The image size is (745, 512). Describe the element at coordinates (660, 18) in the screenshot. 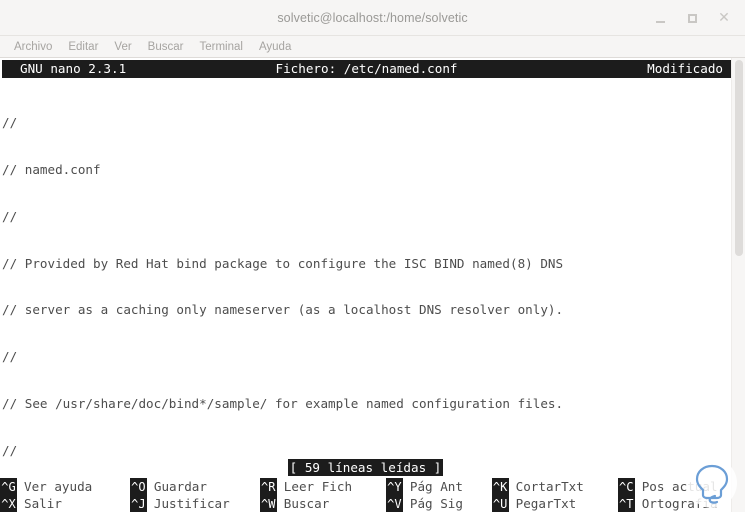

I see `minimize-icon` at that location.